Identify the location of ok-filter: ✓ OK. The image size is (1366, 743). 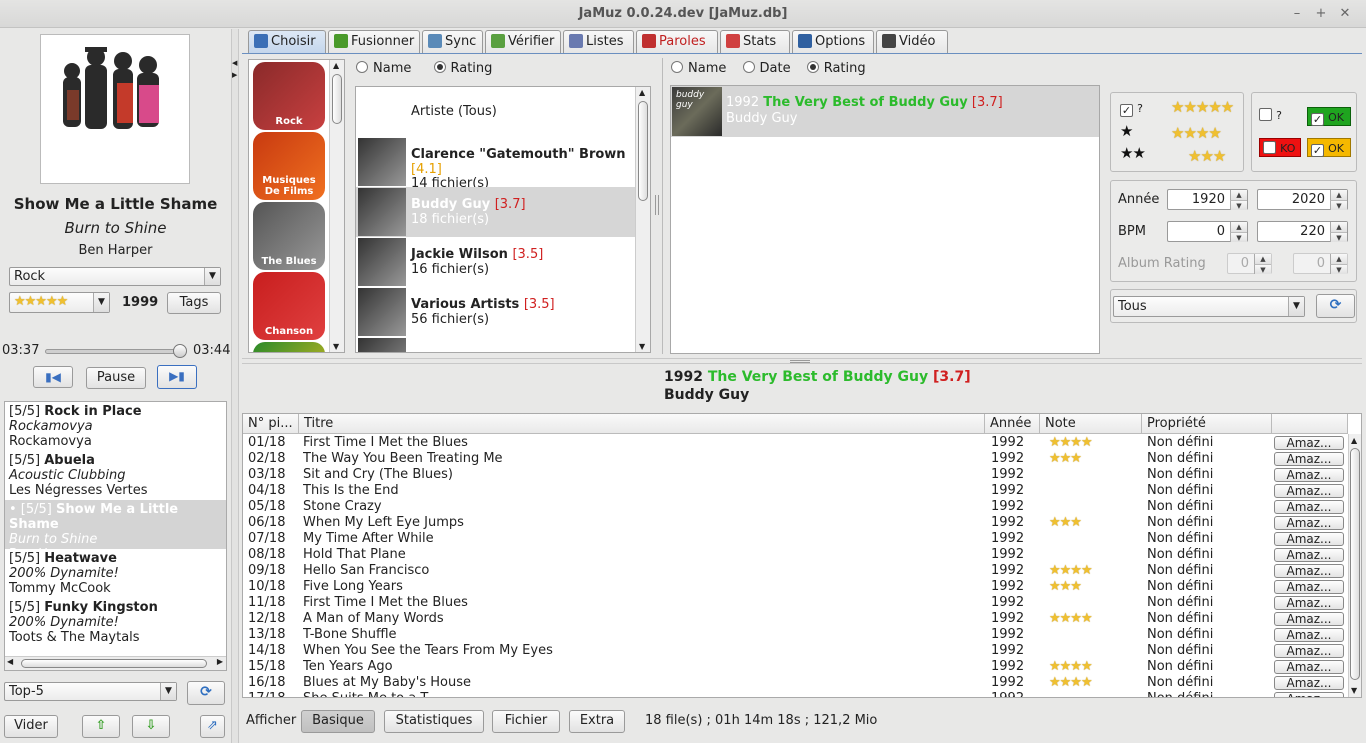
(1329, 116).